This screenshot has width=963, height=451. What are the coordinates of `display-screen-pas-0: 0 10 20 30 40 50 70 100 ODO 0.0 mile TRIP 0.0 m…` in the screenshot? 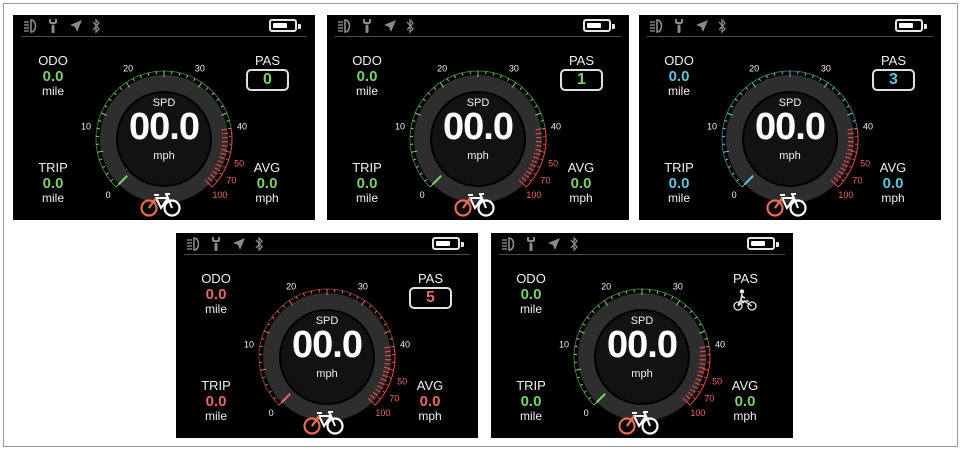 It's located at (164, 117).